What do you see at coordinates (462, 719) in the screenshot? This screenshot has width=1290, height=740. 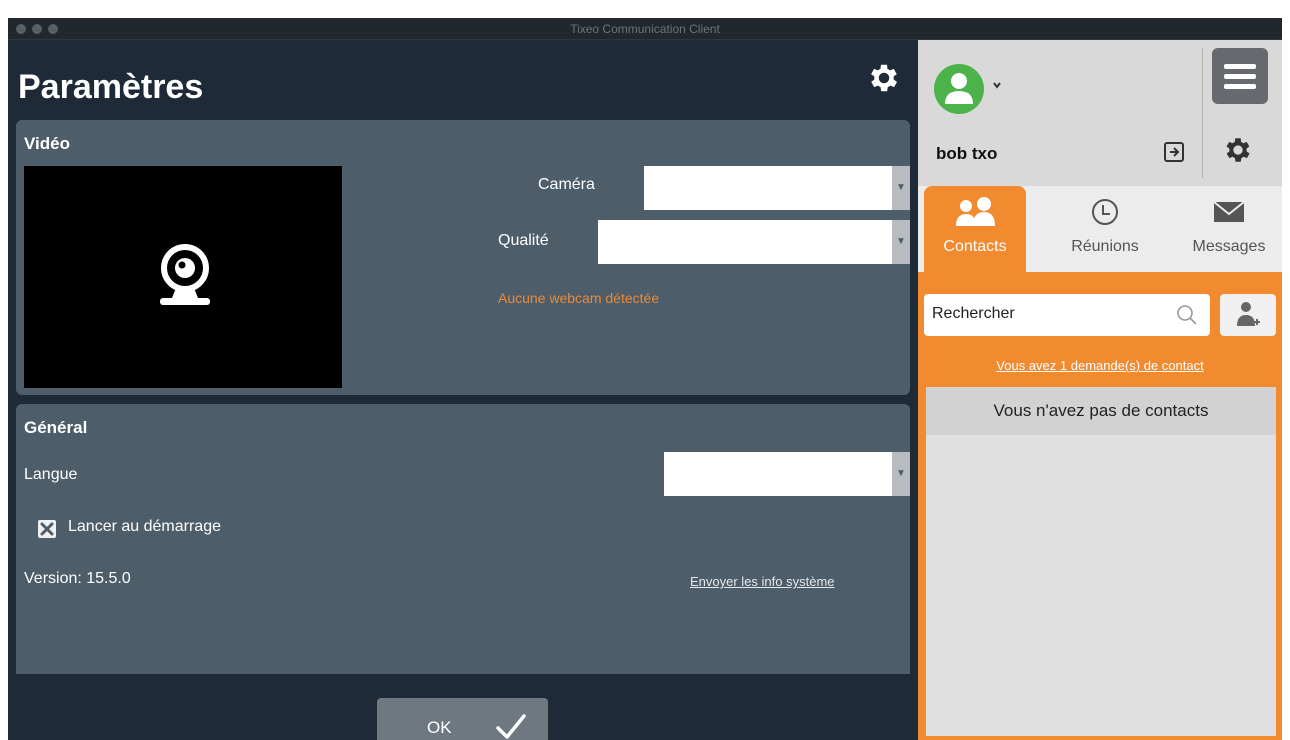 I see `ok-button: OK` at bounding box center [462, 719].